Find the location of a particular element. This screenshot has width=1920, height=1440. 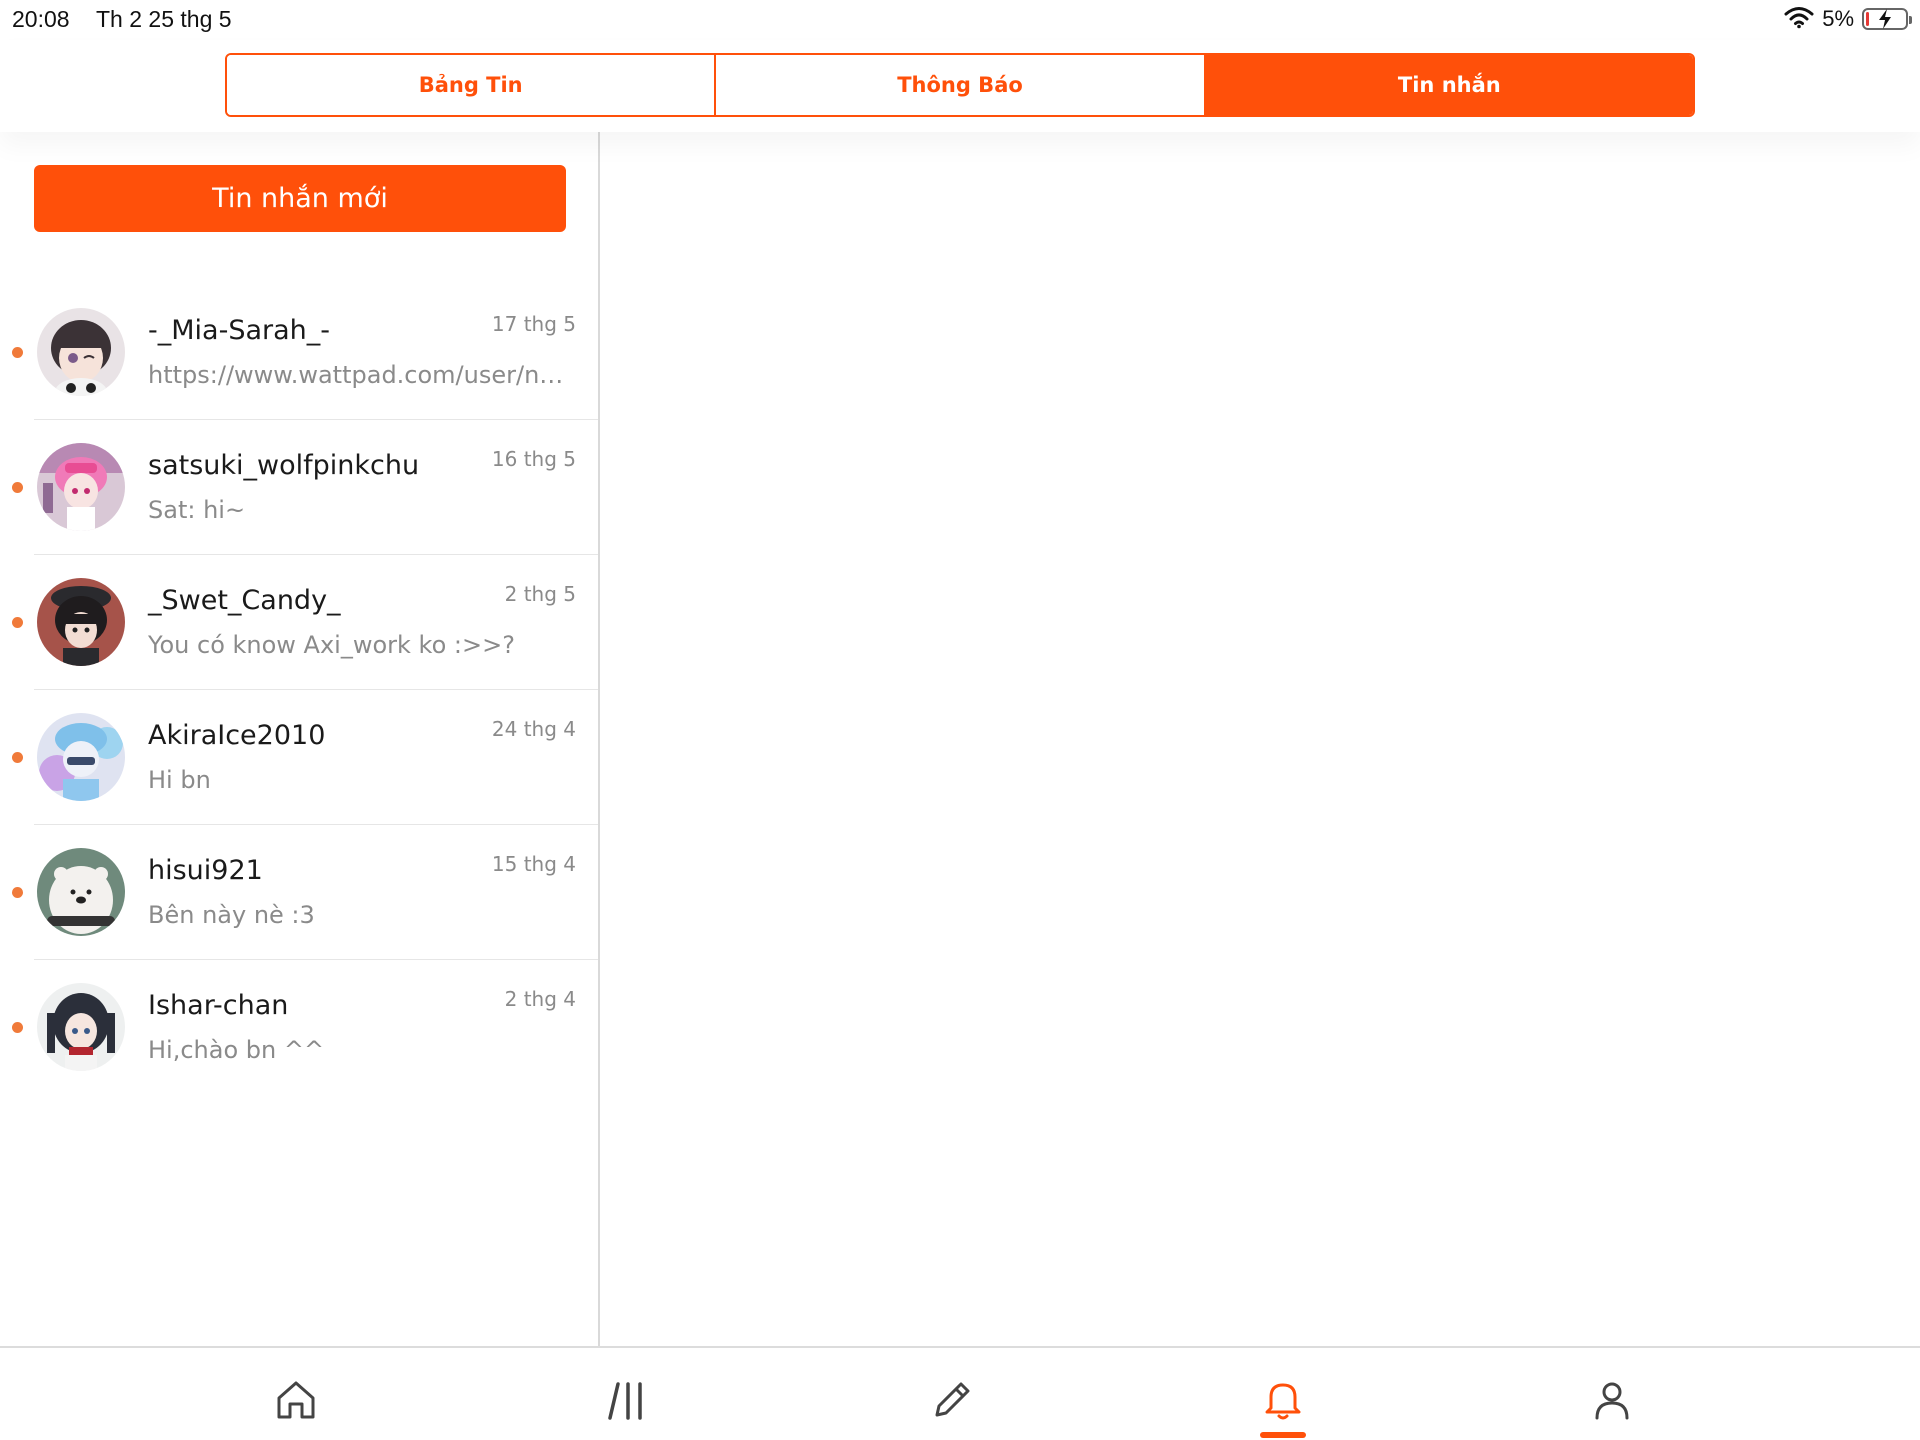

conversation-name: hisui921 is located at coordinates (205, 870).